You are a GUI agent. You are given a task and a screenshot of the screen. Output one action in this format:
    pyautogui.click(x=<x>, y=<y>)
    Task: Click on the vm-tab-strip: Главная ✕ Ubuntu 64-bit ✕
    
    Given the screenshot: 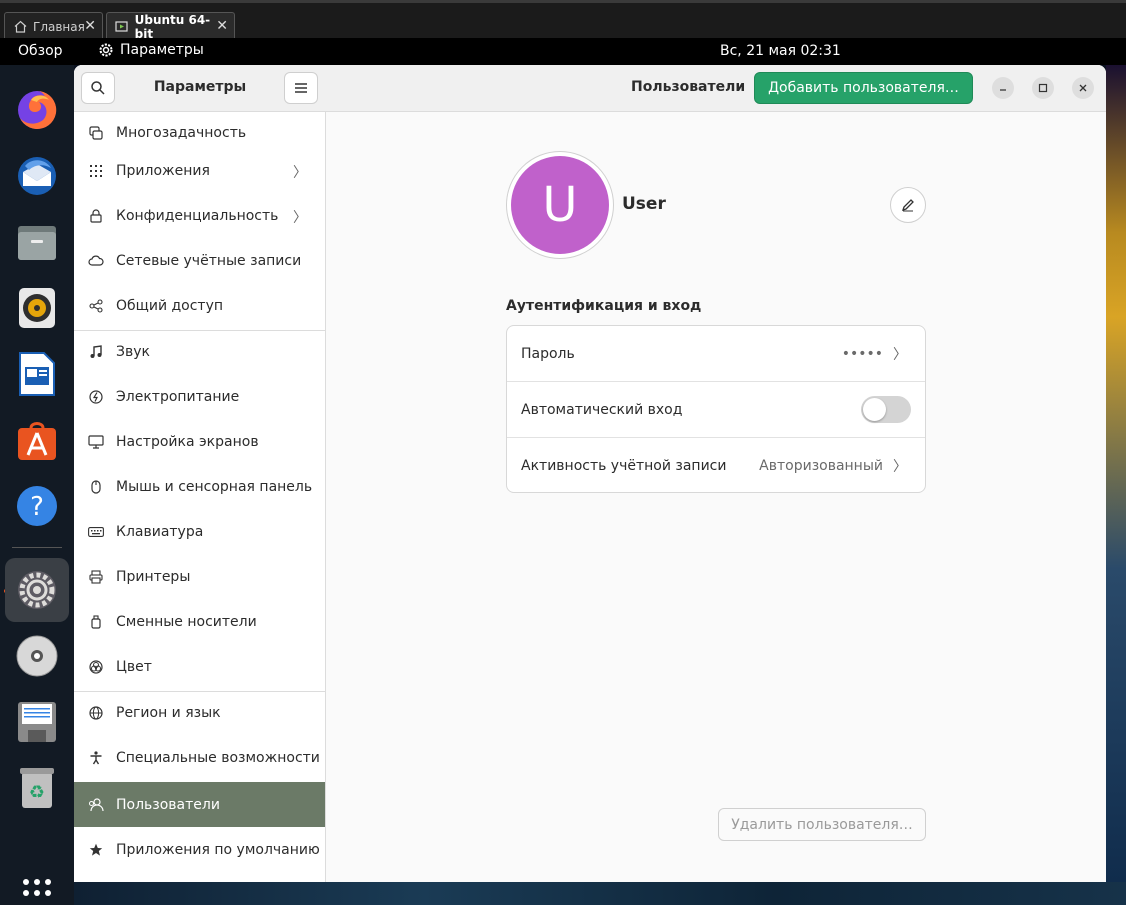 What is the action you would take?
    pyautogui.click(x=563, y=20)
    